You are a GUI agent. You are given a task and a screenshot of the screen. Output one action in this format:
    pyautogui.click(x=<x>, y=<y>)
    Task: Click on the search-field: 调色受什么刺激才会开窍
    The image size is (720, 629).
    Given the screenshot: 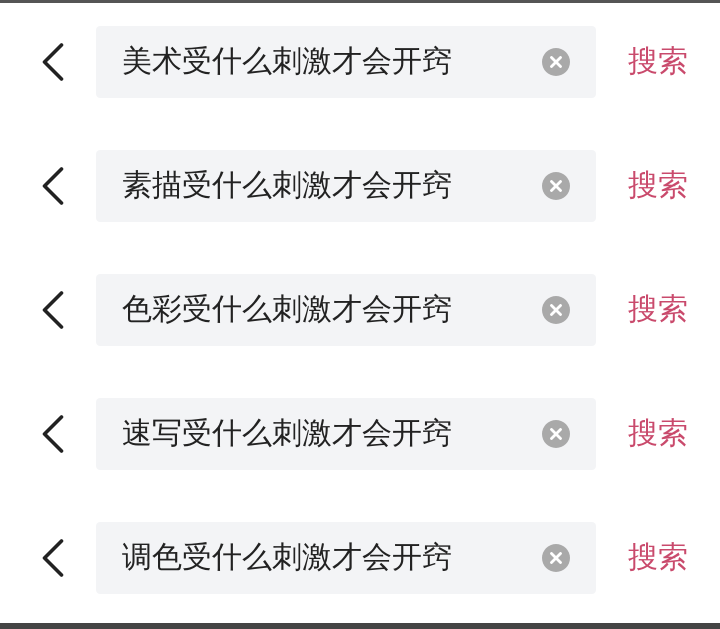 What is the action you would take?
    pyautogui.click(x=346, y=558)
    